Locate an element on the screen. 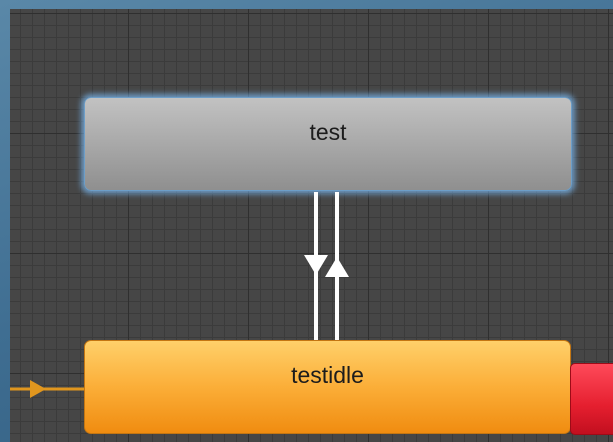 This screenshot has width=613, height=442. state-node-test-label: test is located at coordinates (328, 131).